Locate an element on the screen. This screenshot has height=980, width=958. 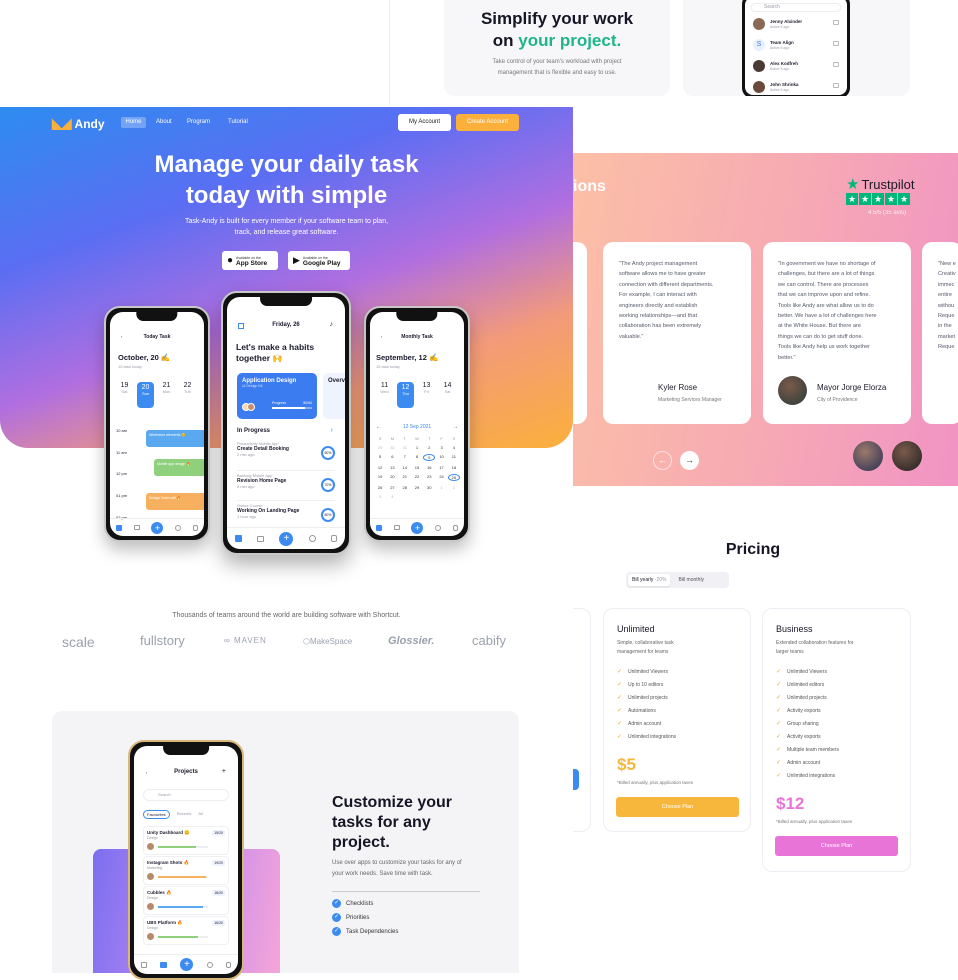
event-card: Design Team call 🔥 is located at coordinates (175, 501).